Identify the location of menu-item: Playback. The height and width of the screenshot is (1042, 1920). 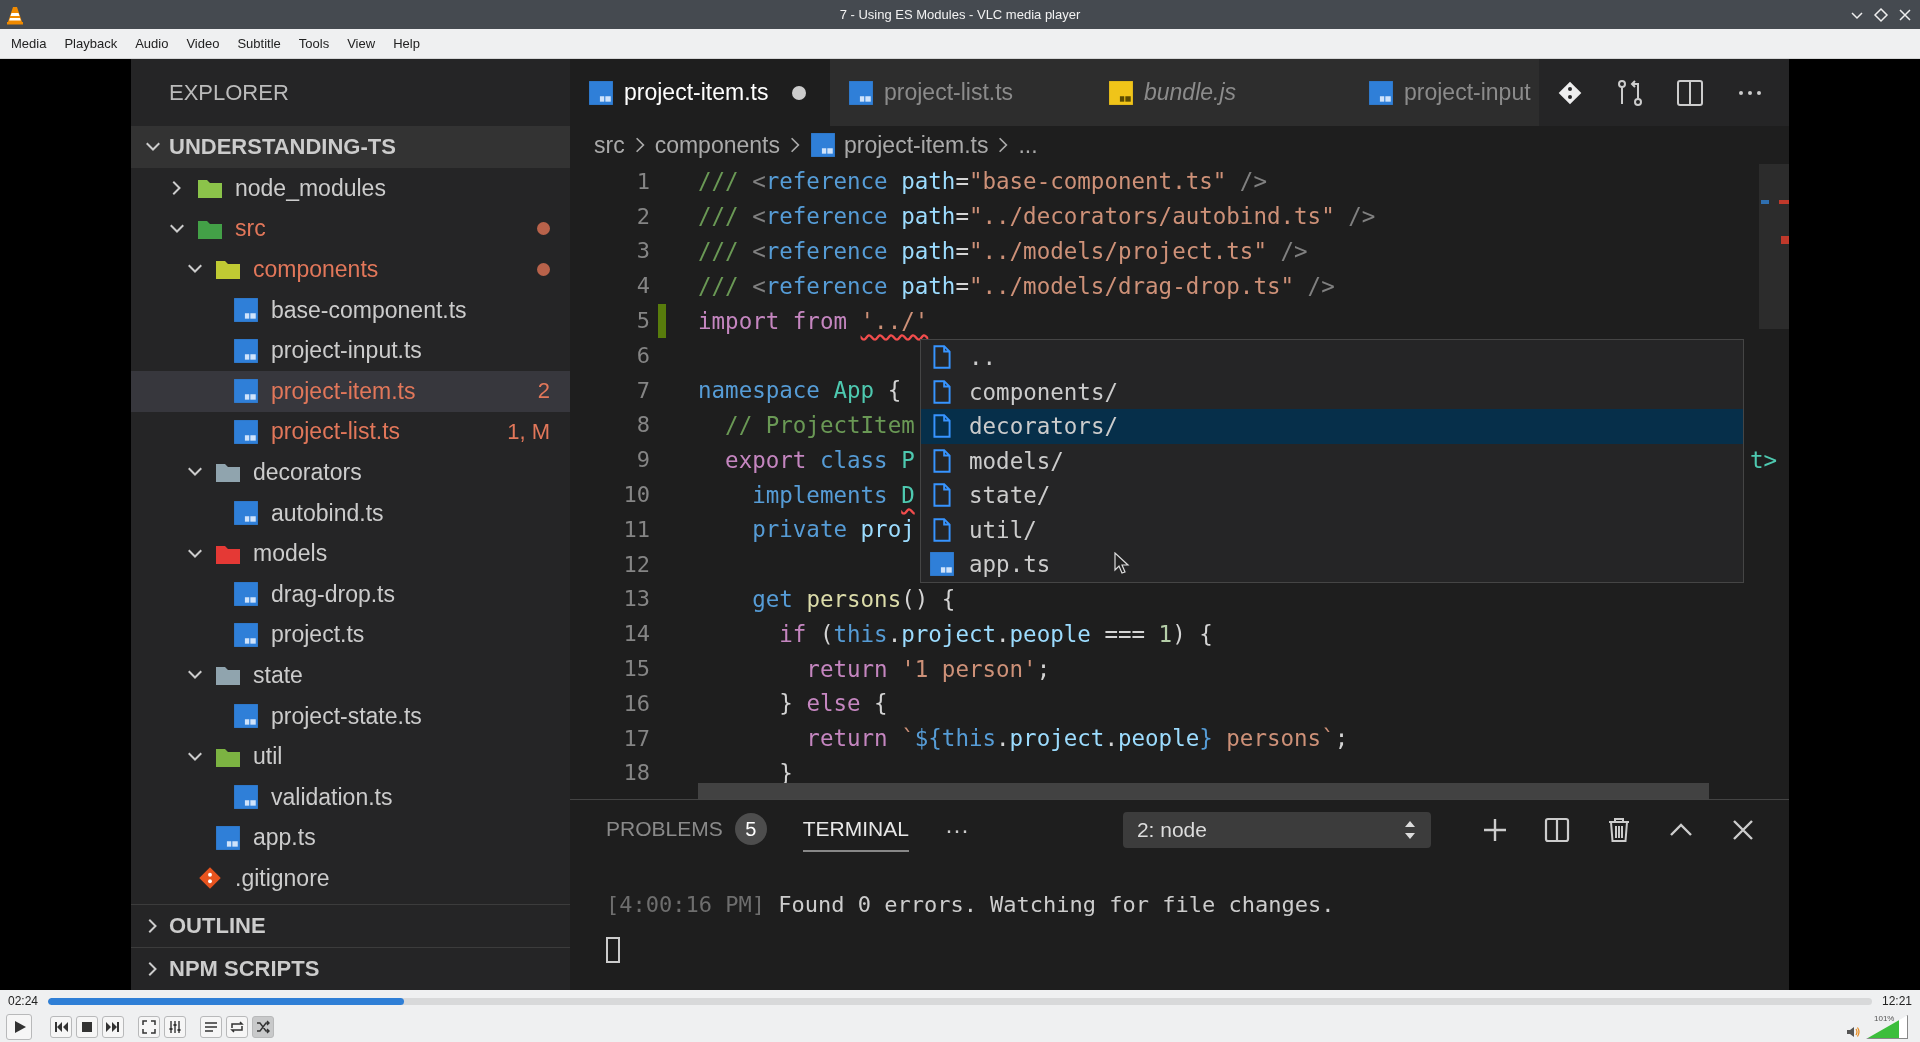
(91, 43).